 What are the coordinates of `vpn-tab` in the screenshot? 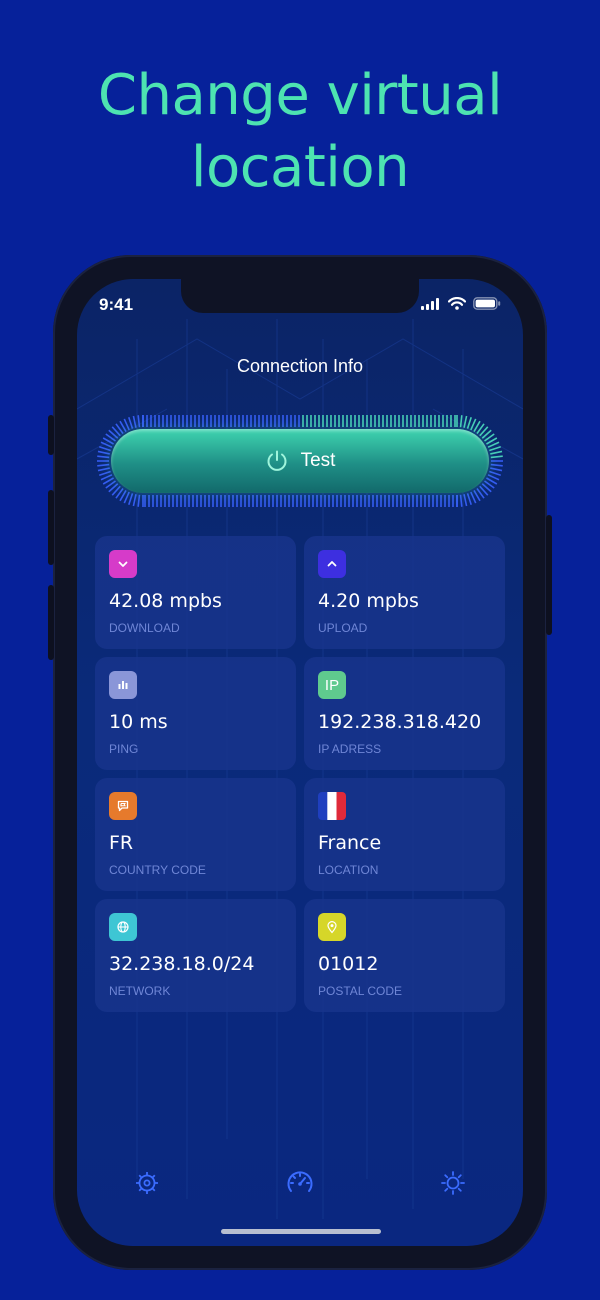 It's located at (147, 1183).